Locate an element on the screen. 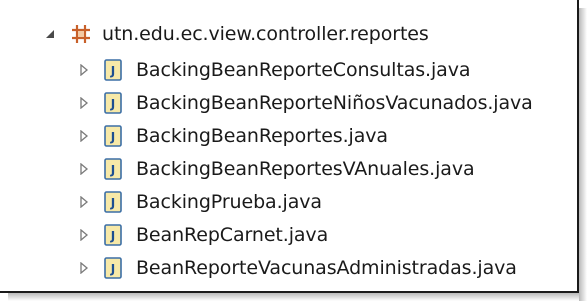 The image size is (587, 301). tree-item-file: J BeanRepCarnet.java is located at coordinates (202, 235).